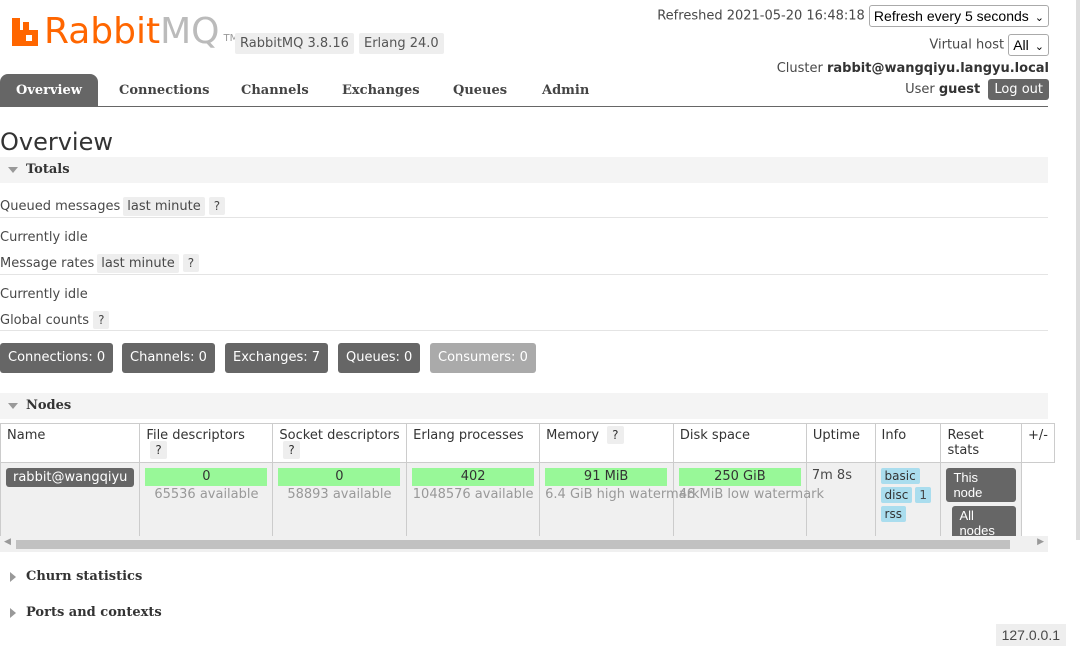  I want to click on refreshed-timestamp: Refreshed 2021-05-20 16:48:18, so click(761, 16).